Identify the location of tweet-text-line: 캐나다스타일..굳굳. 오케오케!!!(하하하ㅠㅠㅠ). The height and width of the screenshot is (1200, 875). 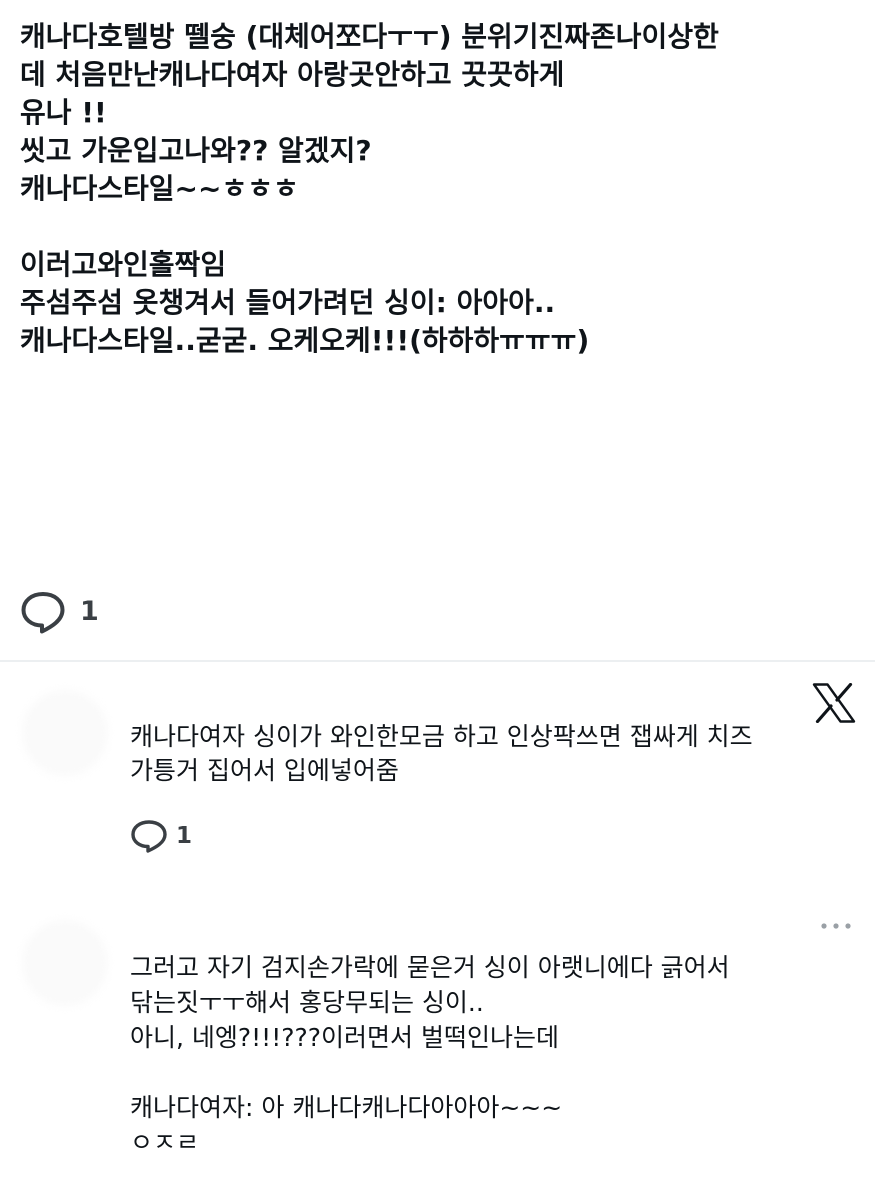
(305, 340).